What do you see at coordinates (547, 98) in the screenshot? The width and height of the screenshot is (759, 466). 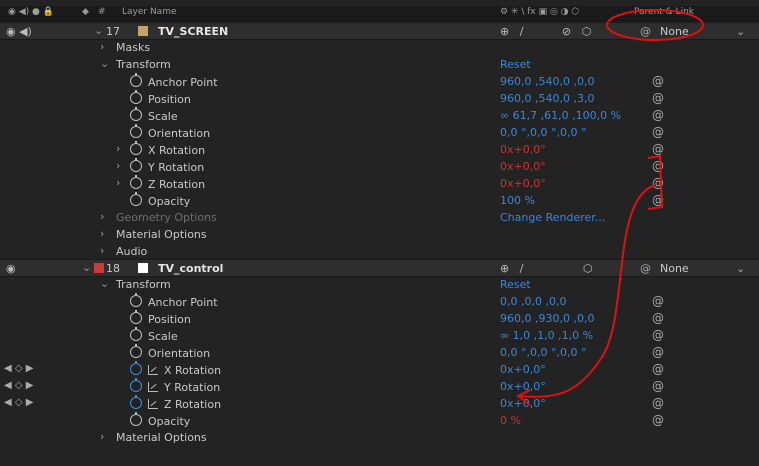 I see `prop-value: 960,0 ,540,0 ,3,0` at bounding box center [547, 98].